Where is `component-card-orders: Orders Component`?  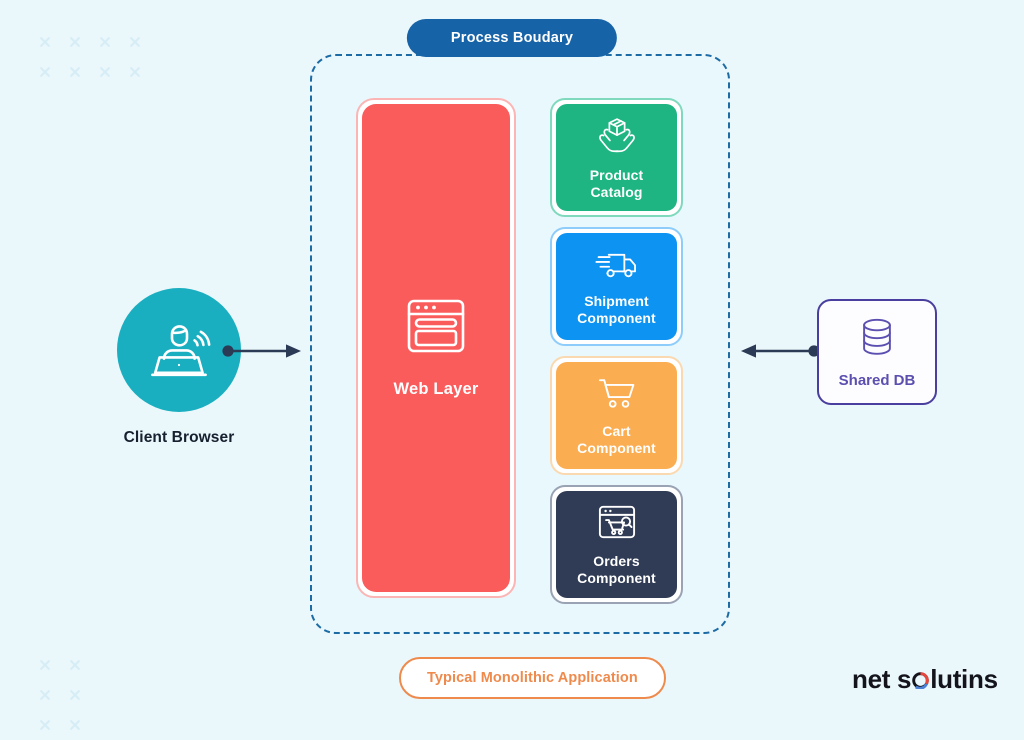 component-card-orders: Orders Component is located at coordinates (616, 544).